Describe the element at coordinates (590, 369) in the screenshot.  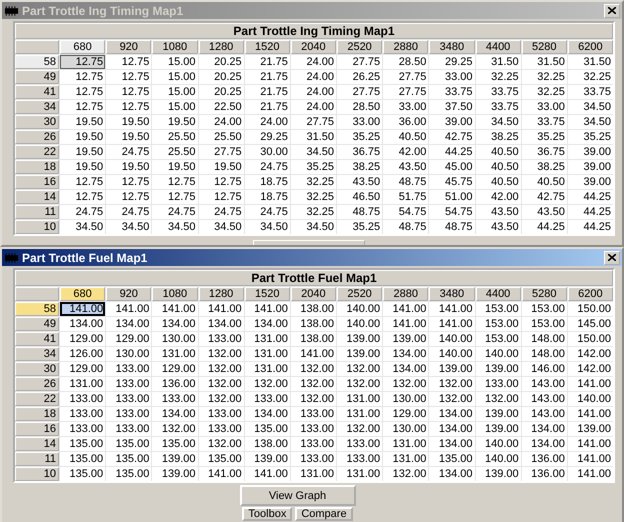
I see `table-cell: 142.00` at that location.